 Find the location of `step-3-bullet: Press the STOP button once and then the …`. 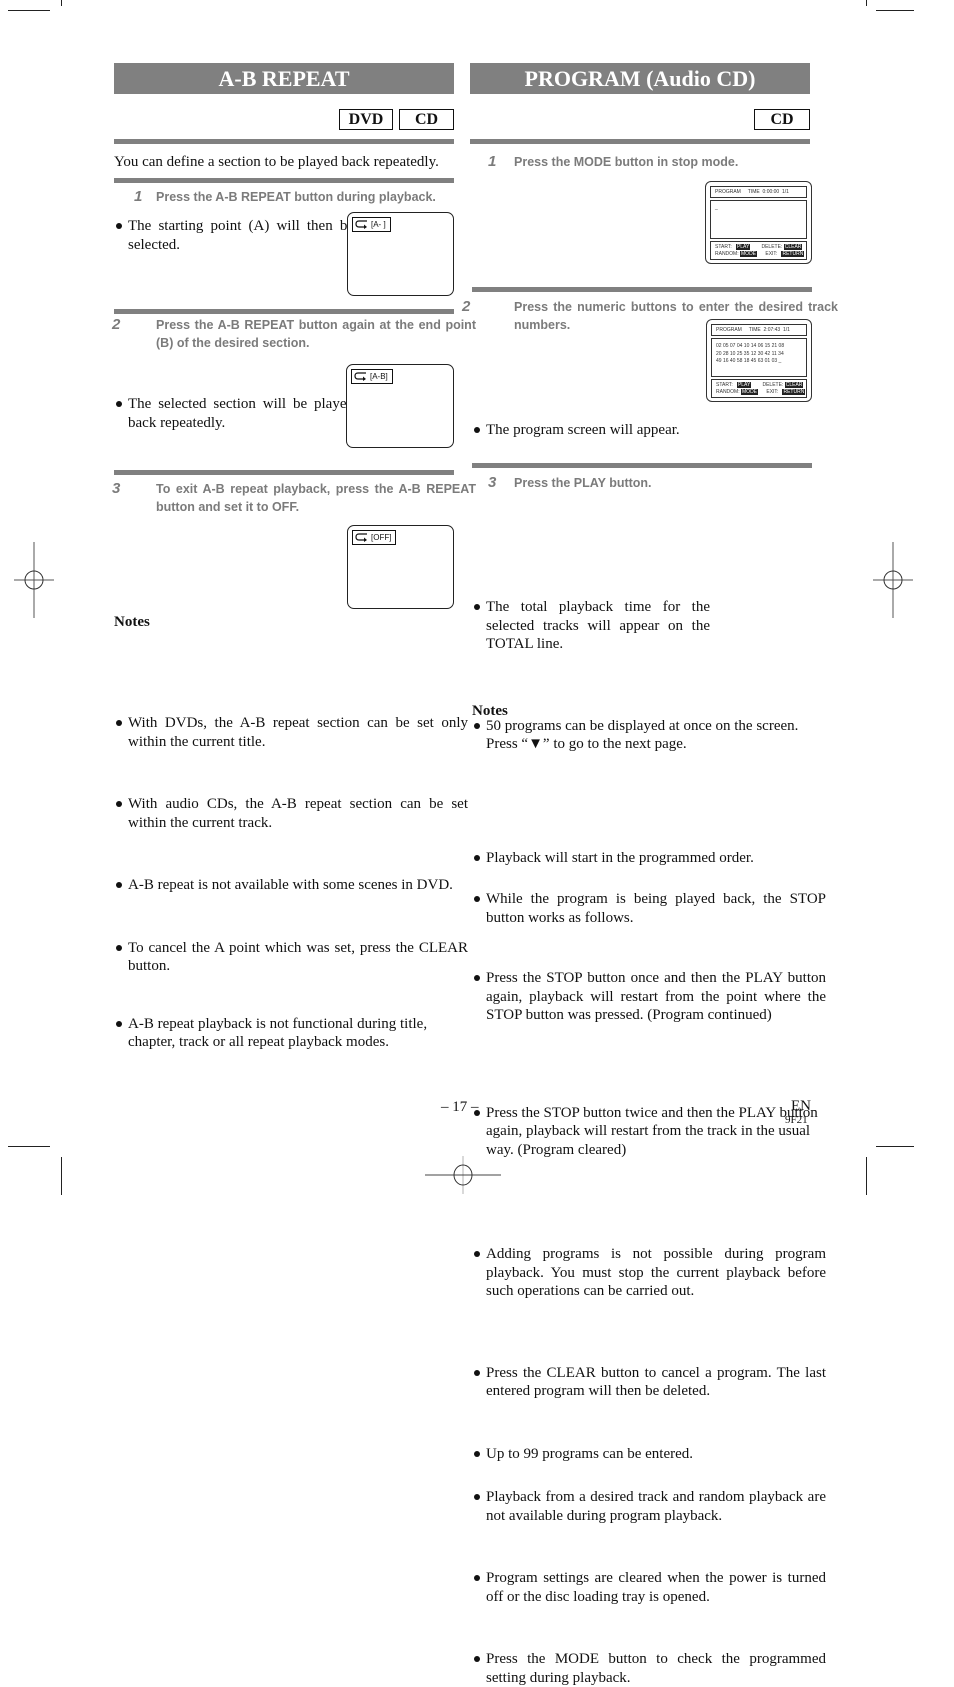

step-3-bullet: Press the STOP button once and then the … is located at coordinates (649, 997).